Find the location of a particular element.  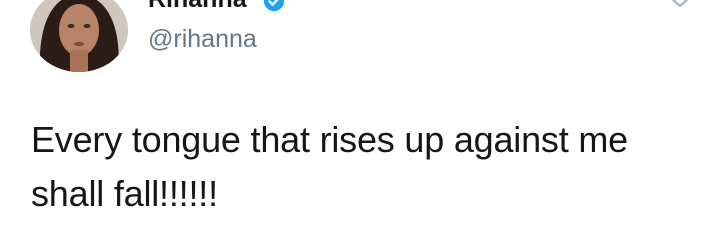

avatar-image is located at coordinates (79, 36).